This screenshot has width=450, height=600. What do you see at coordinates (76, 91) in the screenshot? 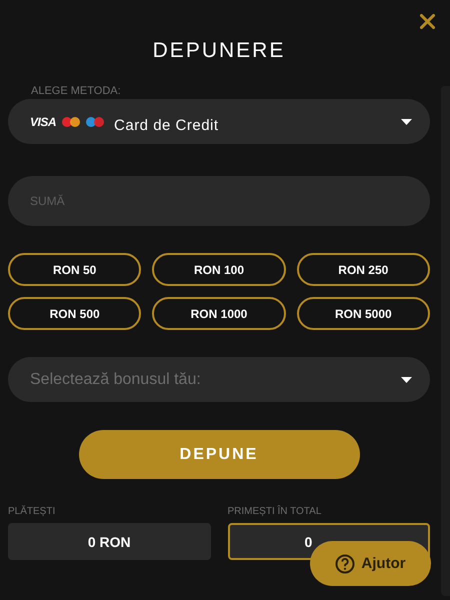
I see `method-label: ALEGE METODA:` at bounding box center [76, 91].